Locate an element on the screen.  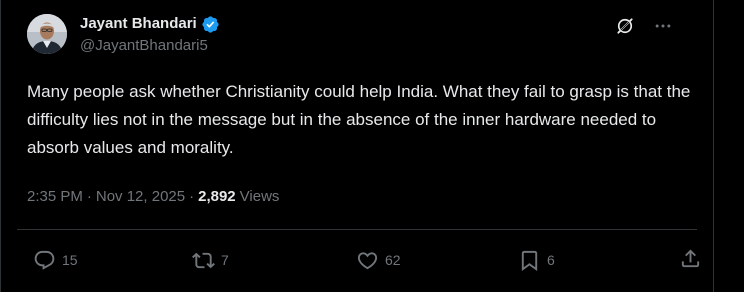
bookmark-count: 6 is located at coordinates (551, 260).